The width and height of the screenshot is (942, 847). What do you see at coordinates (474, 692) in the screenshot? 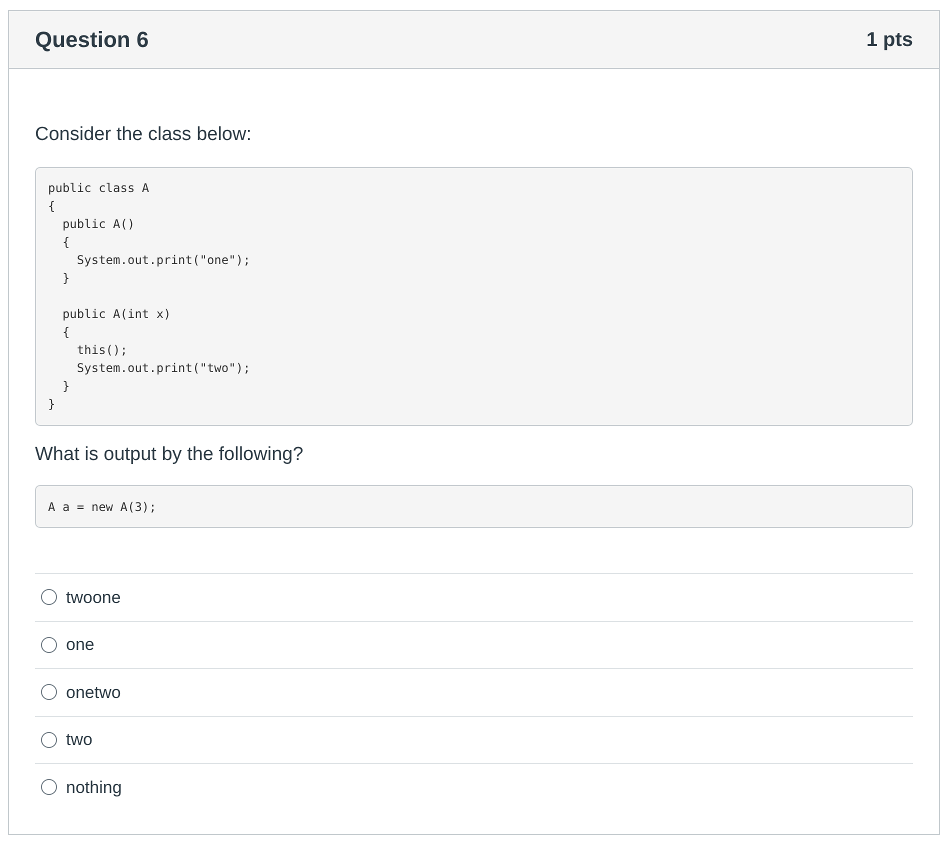
I see `answer-option: onetwo` at bounding box center [474, 692].